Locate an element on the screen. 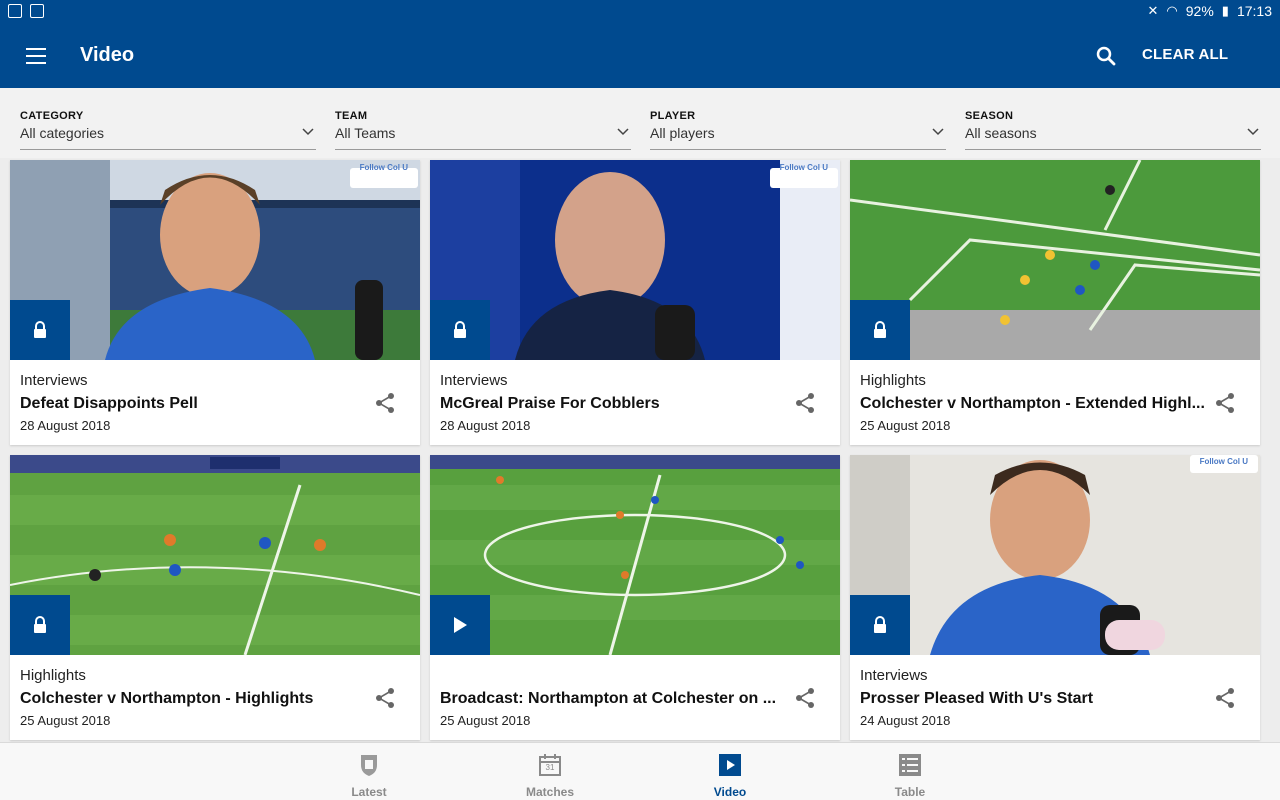  filter-label: TEAM is located at coordinates (351, 116).